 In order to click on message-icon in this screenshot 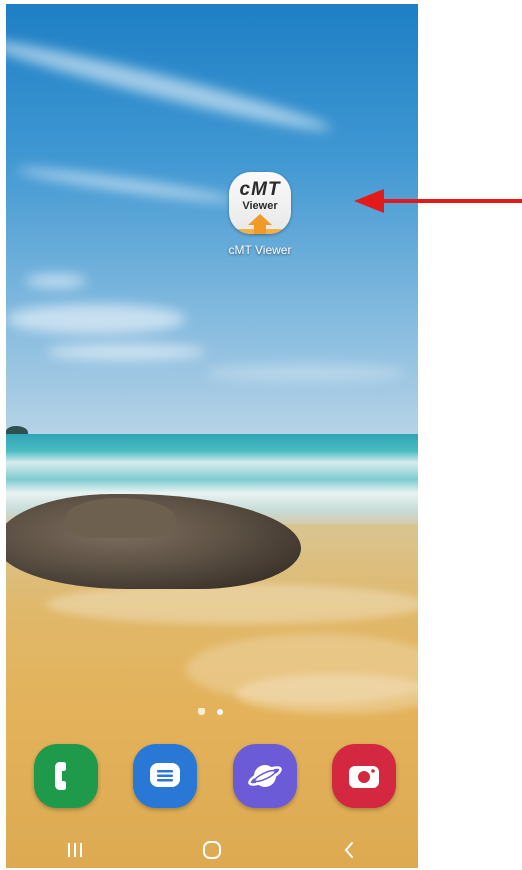, I will do `click(165, 775)`.